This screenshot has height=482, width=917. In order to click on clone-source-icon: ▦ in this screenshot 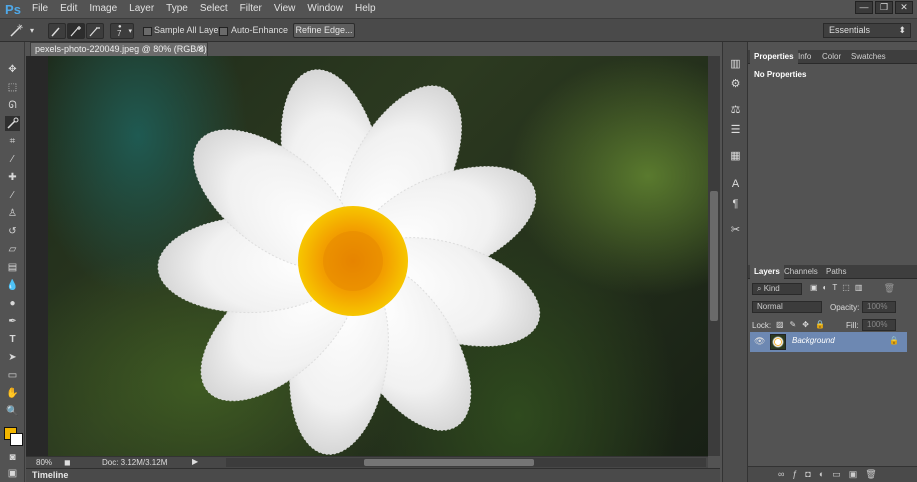, I will do `click(735, 156)`.